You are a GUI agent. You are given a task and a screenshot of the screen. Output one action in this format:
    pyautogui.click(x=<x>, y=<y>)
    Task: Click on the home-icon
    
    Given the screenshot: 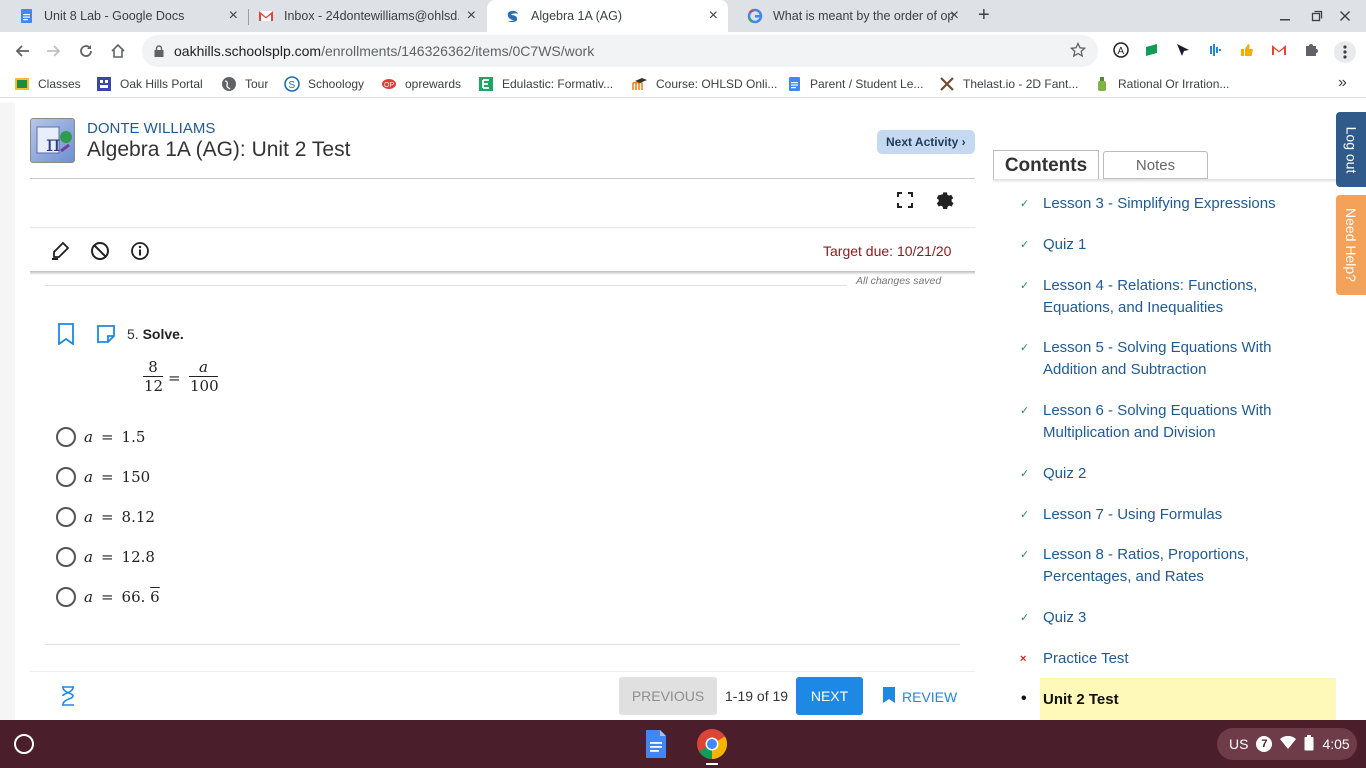 What is the action you would take?
    pyautogui.click(x=118, y=51)
    